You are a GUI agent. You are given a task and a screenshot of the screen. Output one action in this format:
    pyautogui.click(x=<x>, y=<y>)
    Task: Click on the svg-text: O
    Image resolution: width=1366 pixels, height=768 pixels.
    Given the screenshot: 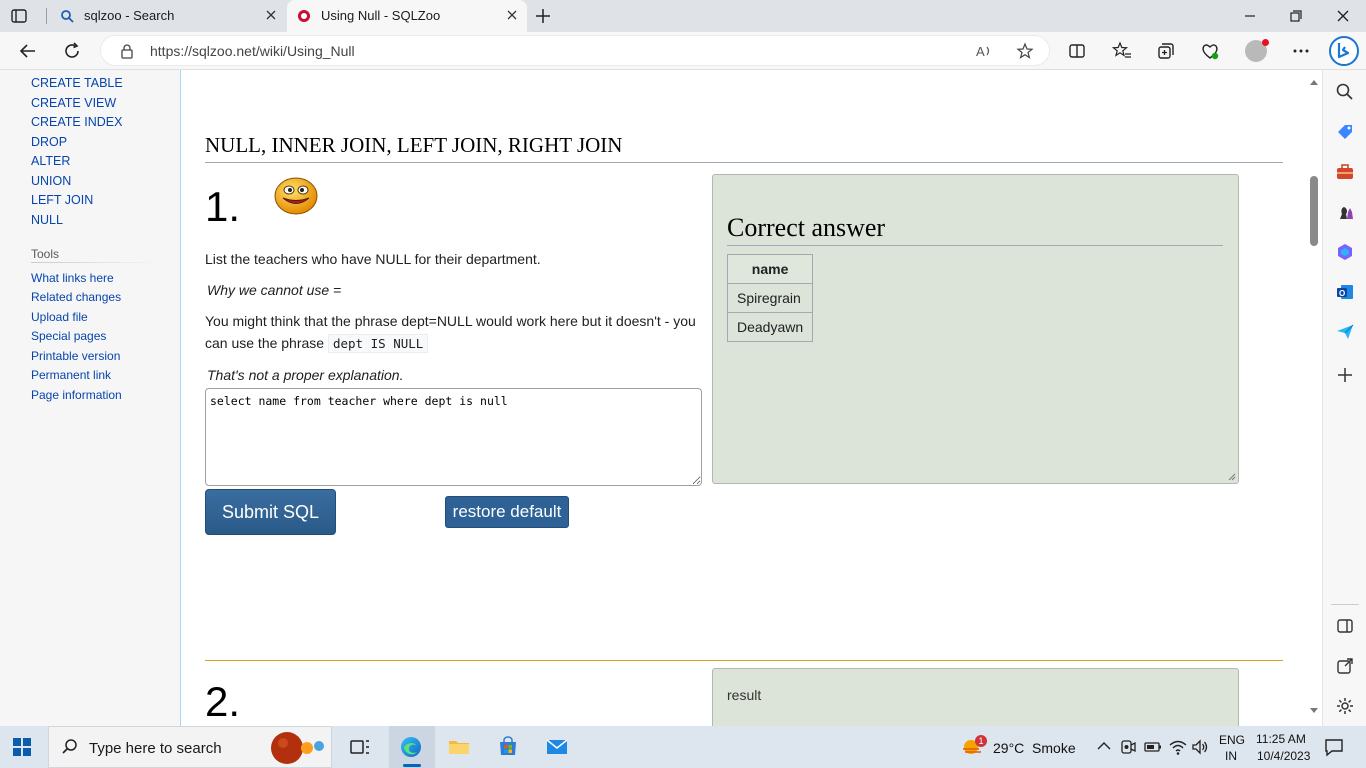 What is the action you would take?
    pyautogui.click(x=1342, y=293)
    